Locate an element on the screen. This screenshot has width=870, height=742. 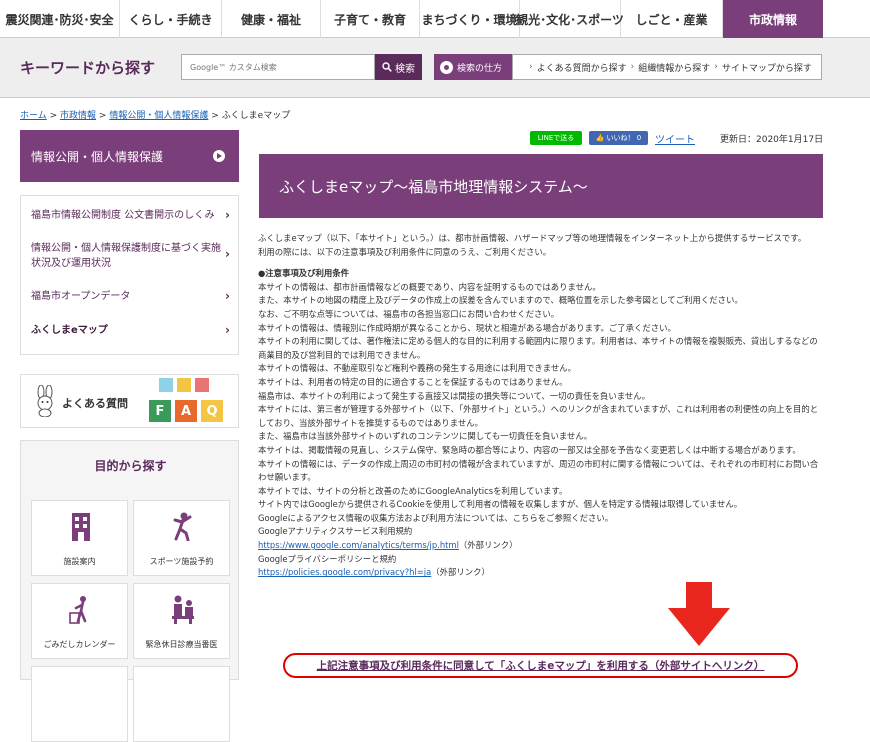
breadcrumb-disclosure: 情報公開・個人情報保護 is located at coordinates (158, 116).